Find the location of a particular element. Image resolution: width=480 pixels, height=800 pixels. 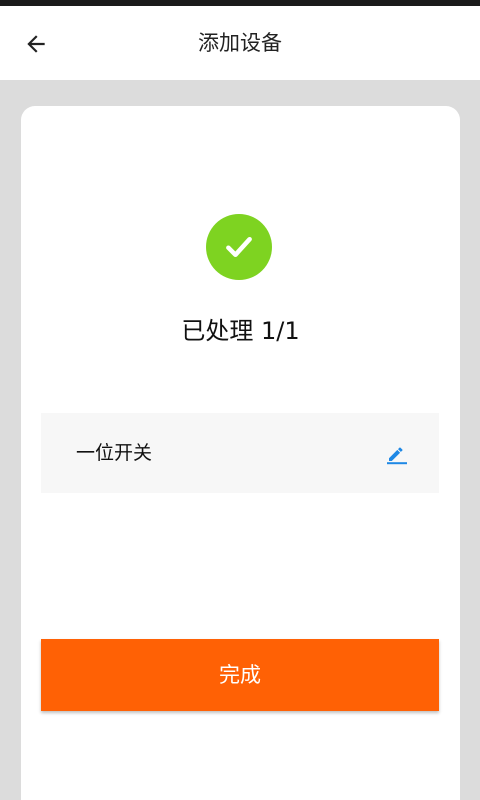

device-name: 一位开关 is located at coordinates (114, 453).